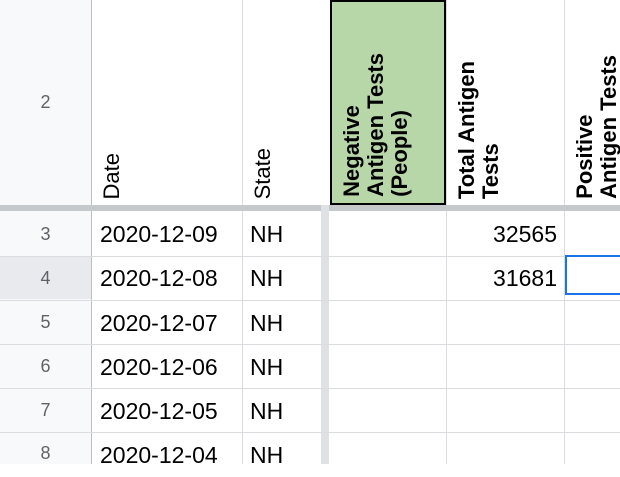 This screenshot has width=620, height=477. What do you see at coordinates (310, 300) in the screenshot?
I see `grid-line` at bounding box center [310, 300].